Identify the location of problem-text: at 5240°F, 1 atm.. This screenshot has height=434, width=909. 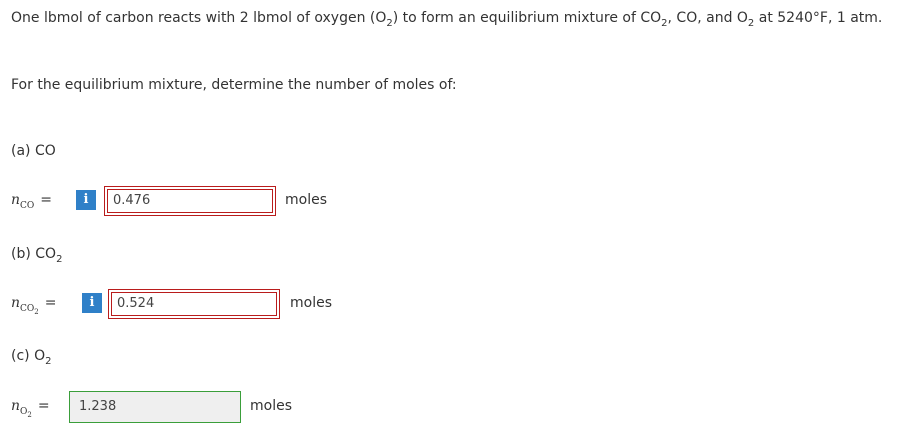
(818, 18).